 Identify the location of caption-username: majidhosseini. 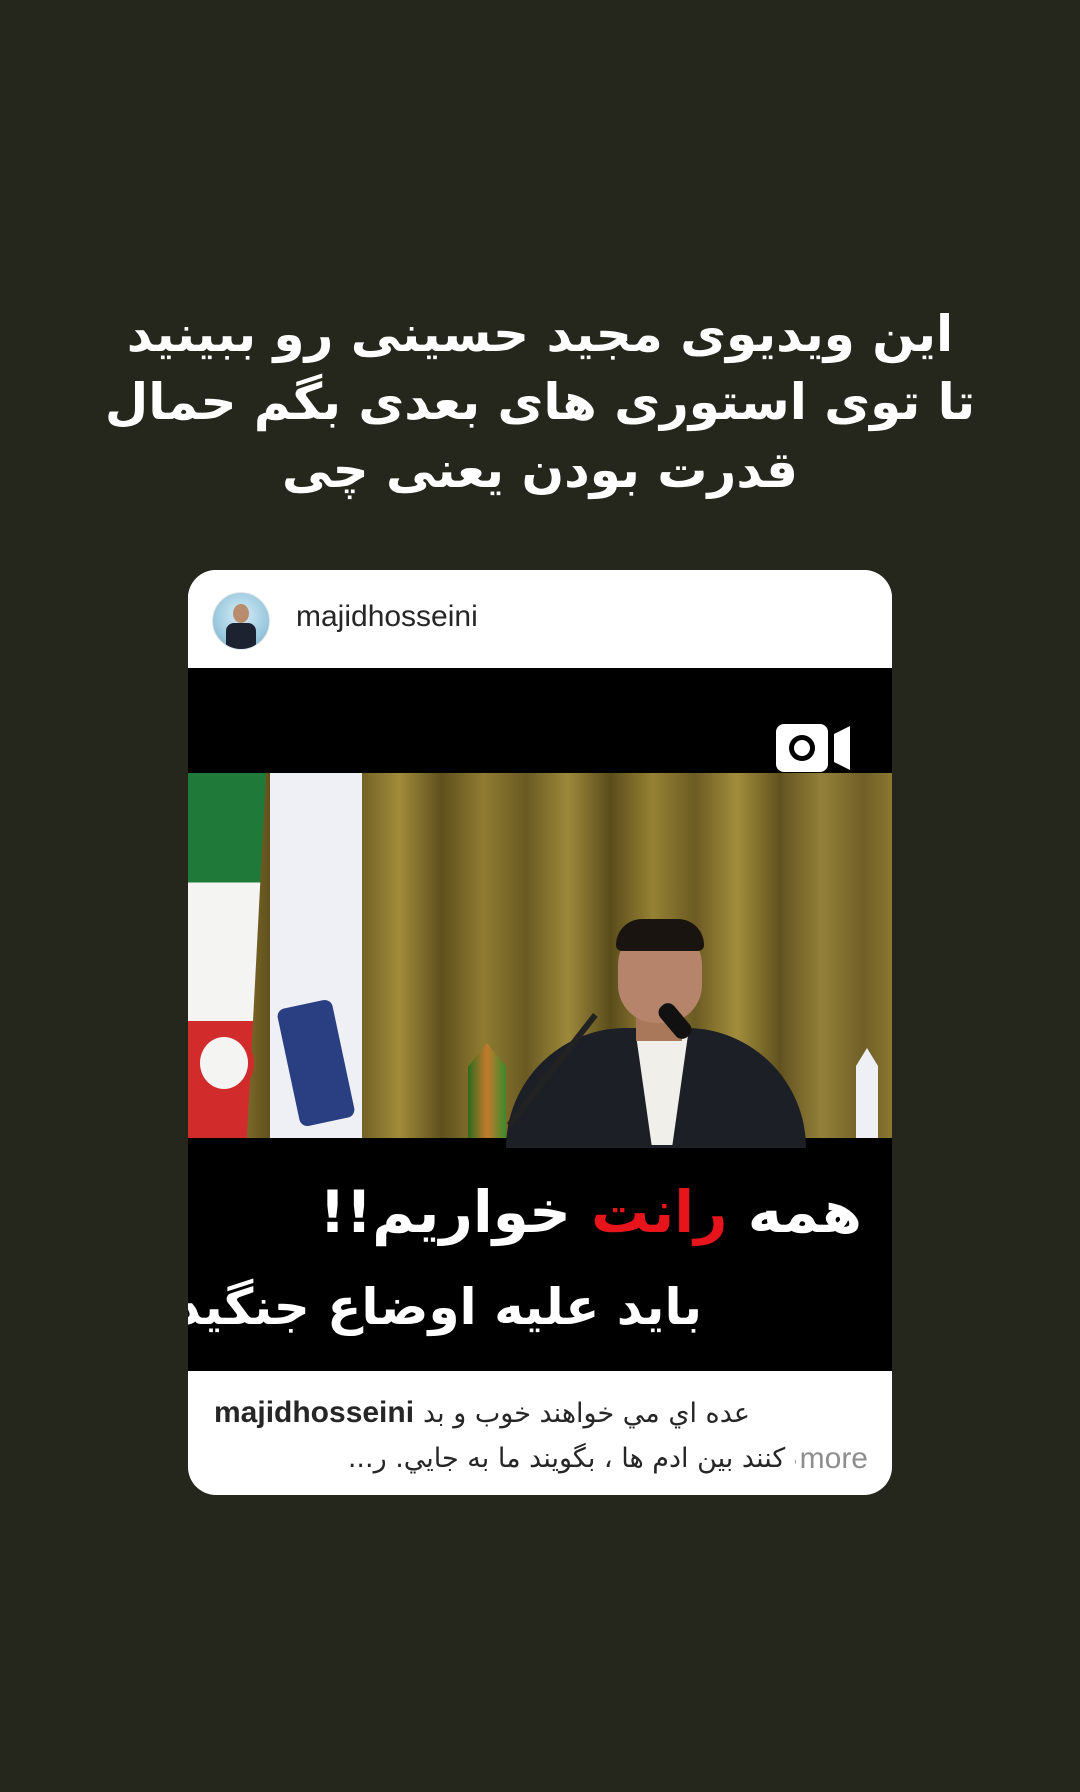
(314, 1412).